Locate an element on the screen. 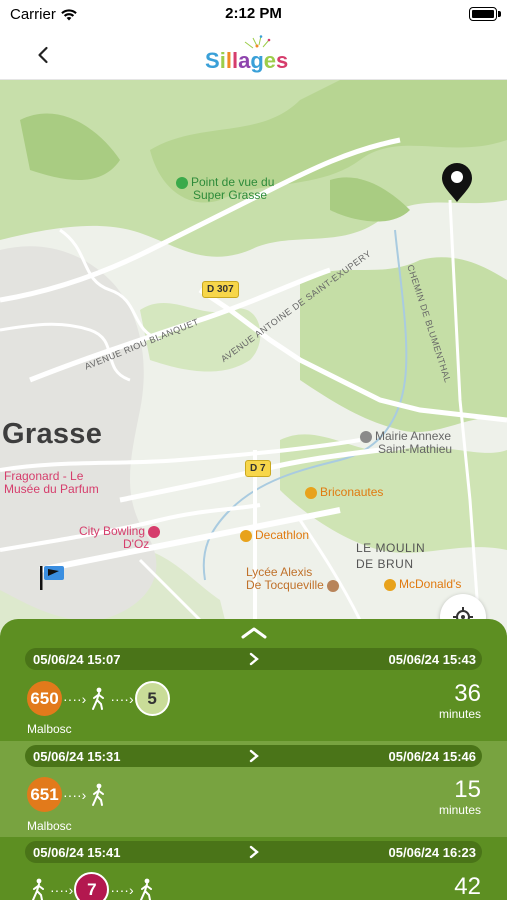  chevron-left-icon is located at coordinates (43, 55).